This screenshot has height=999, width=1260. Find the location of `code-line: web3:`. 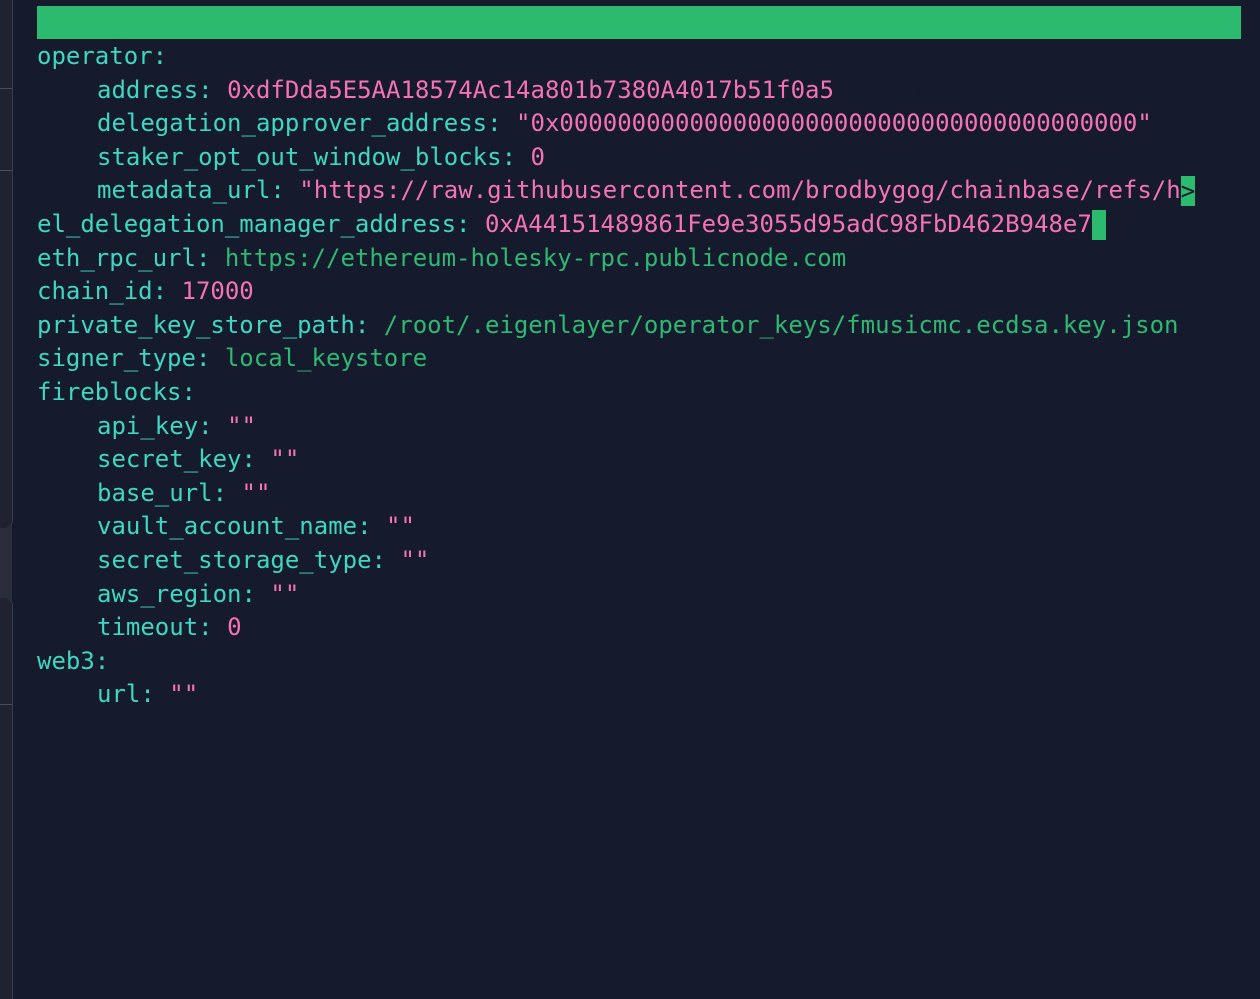

code-line: web3: is located at coordinates (639, 662).